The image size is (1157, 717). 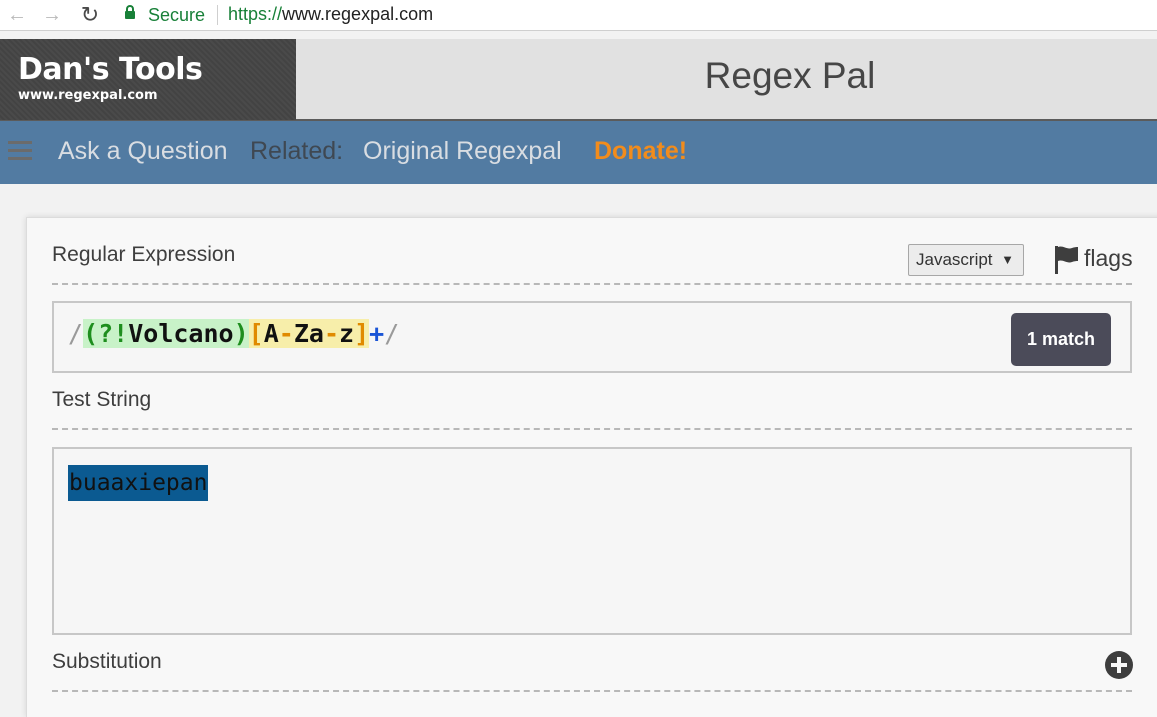 I want to click on site-logo: Dan's Tools www.regexpal.com, so click(x=148, y=79).